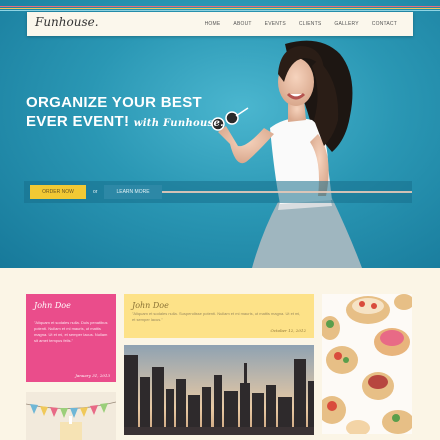  What do you see at coordinates (114, 102) in the screenshot?
I see `headline-line-1: ORGANIZE YOUR BEST` at bounding box center [114, 102].